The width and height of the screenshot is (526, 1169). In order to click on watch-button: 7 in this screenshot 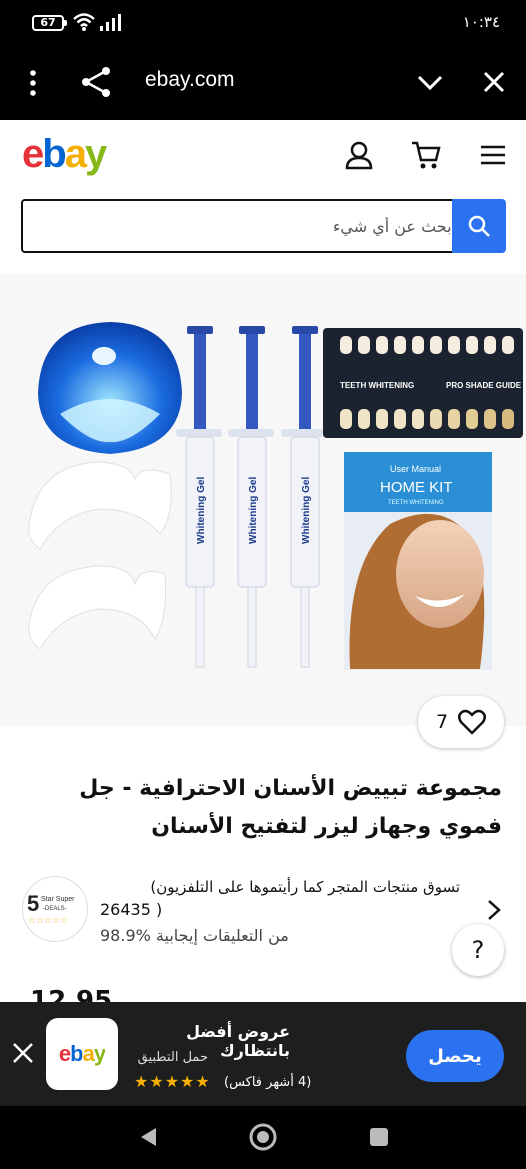, I will do `click(461, 722)`.